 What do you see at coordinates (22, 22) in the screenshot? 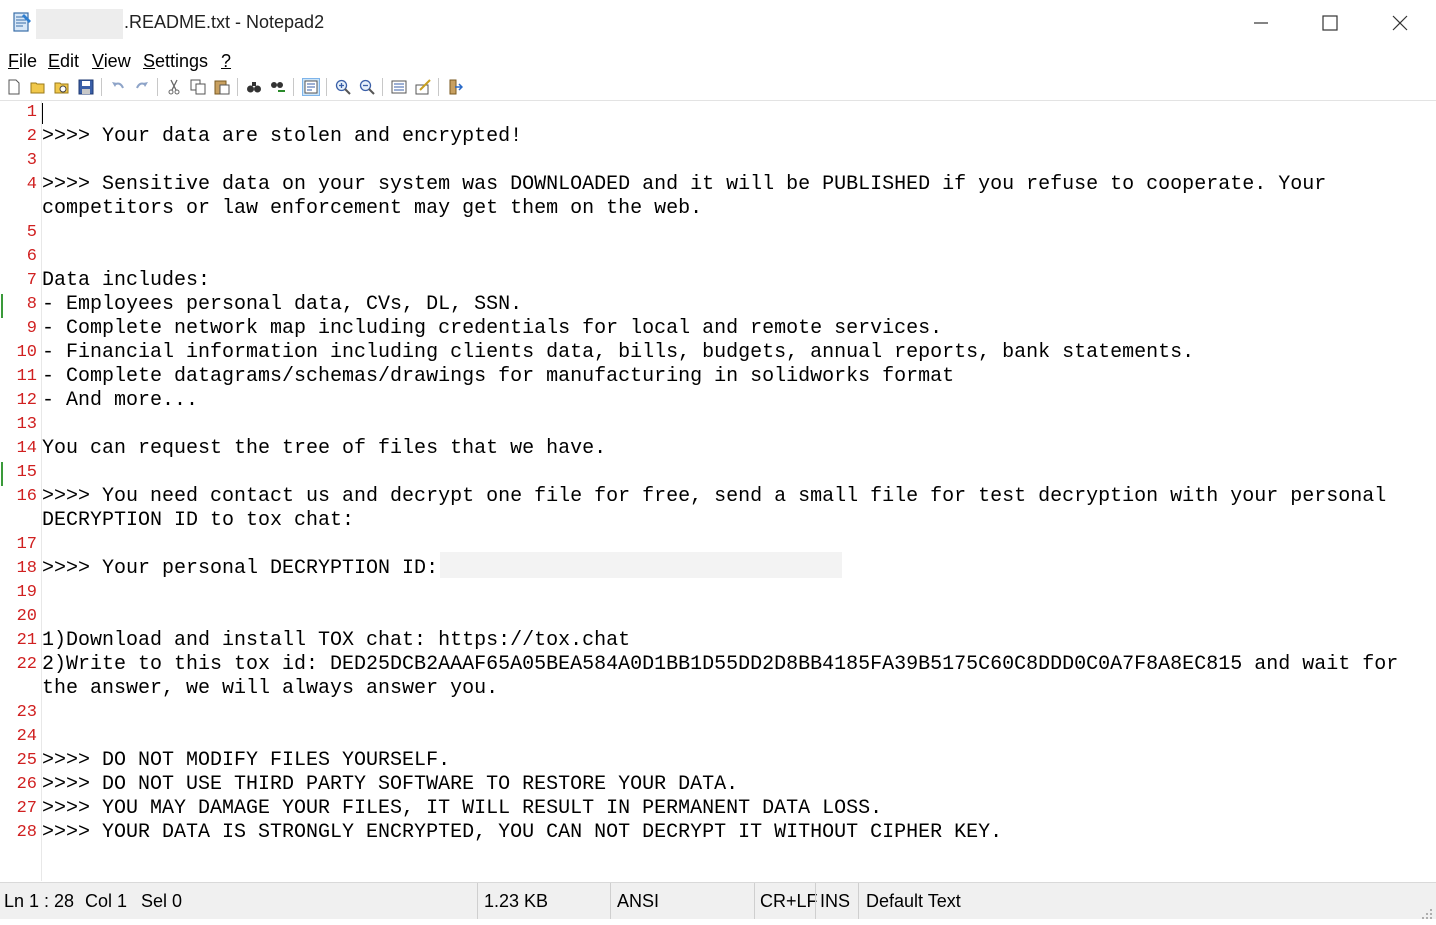
I see `notepad-app-icon` at bounding box center [22, 22].